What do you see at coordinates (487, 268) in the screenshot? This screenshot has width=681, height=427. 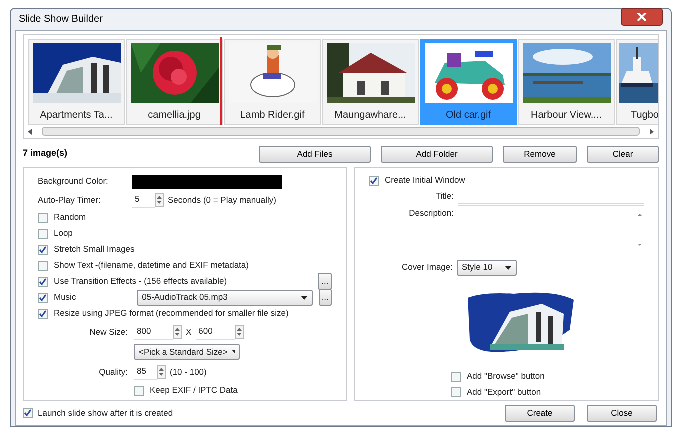 I see `dropdown: Style 10` at bounding box center [487, 268].